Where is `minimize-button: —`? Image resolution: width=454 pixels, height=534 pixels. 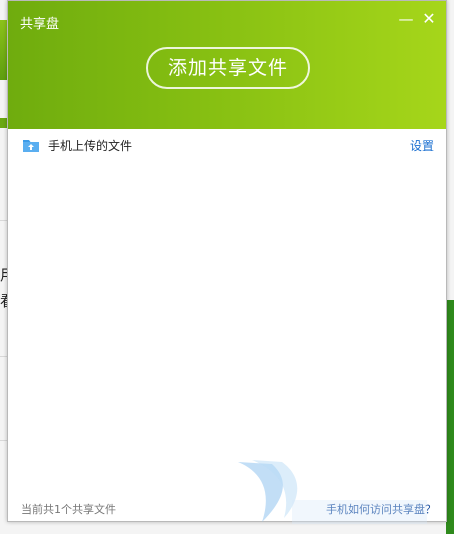
minimize-button: — is located at coordinates (406, 19).